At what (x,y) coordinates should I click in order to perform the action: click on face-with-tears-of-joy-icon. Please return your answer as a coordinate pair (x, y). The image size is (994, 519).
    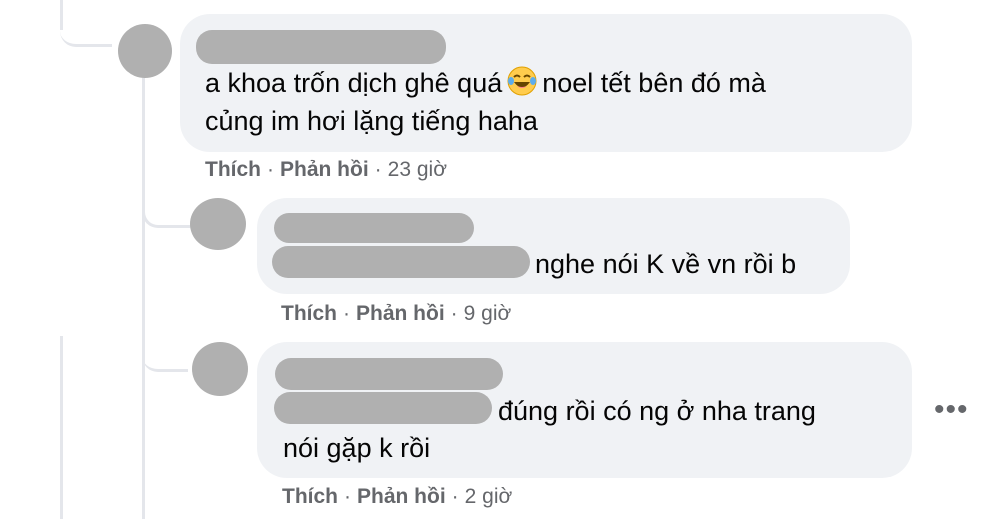
    Looking at the image, I should click on (522, 81).